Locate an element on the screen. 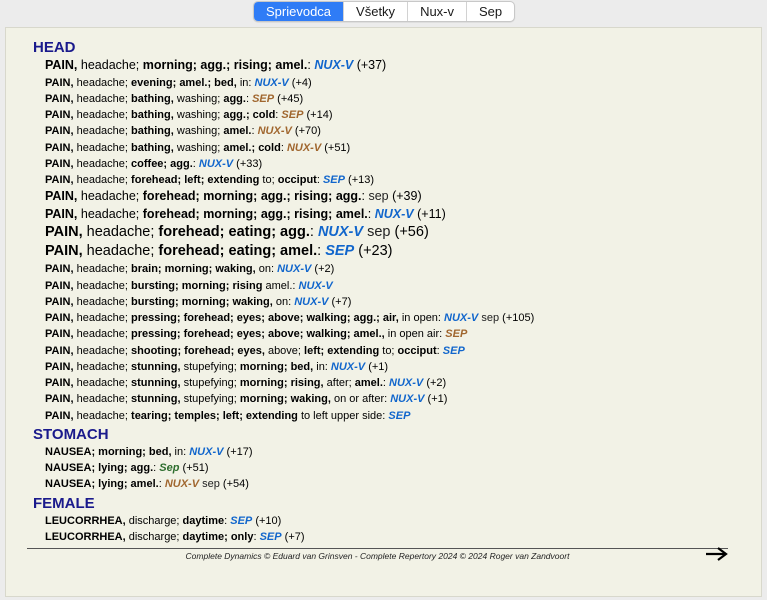  tab-nux-v: Nux-v is located at coordinates (436, 11).